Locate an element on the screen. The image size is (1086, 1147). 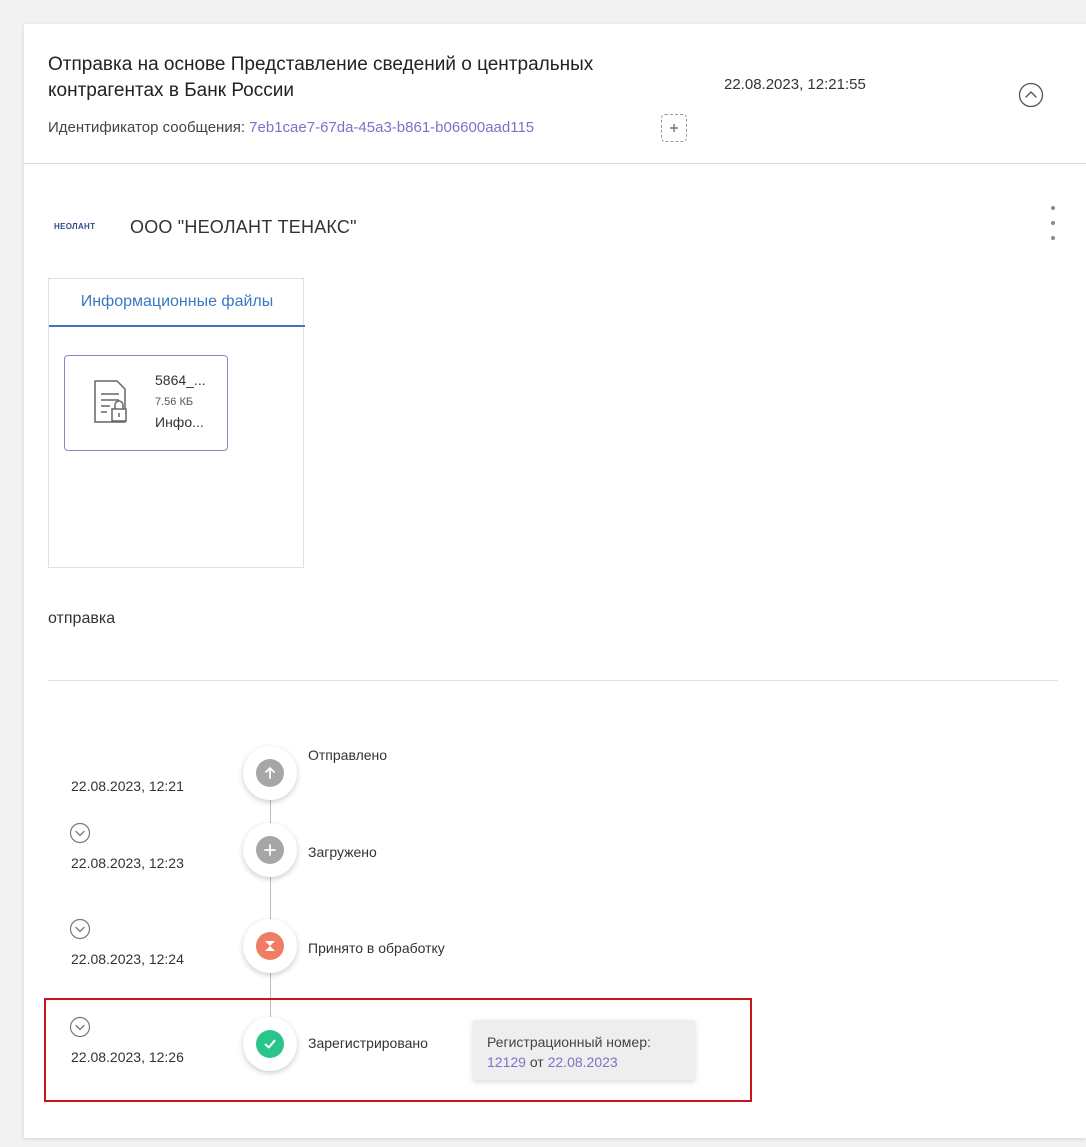
more-vertical-icon is located at coordinates (1053, 223).